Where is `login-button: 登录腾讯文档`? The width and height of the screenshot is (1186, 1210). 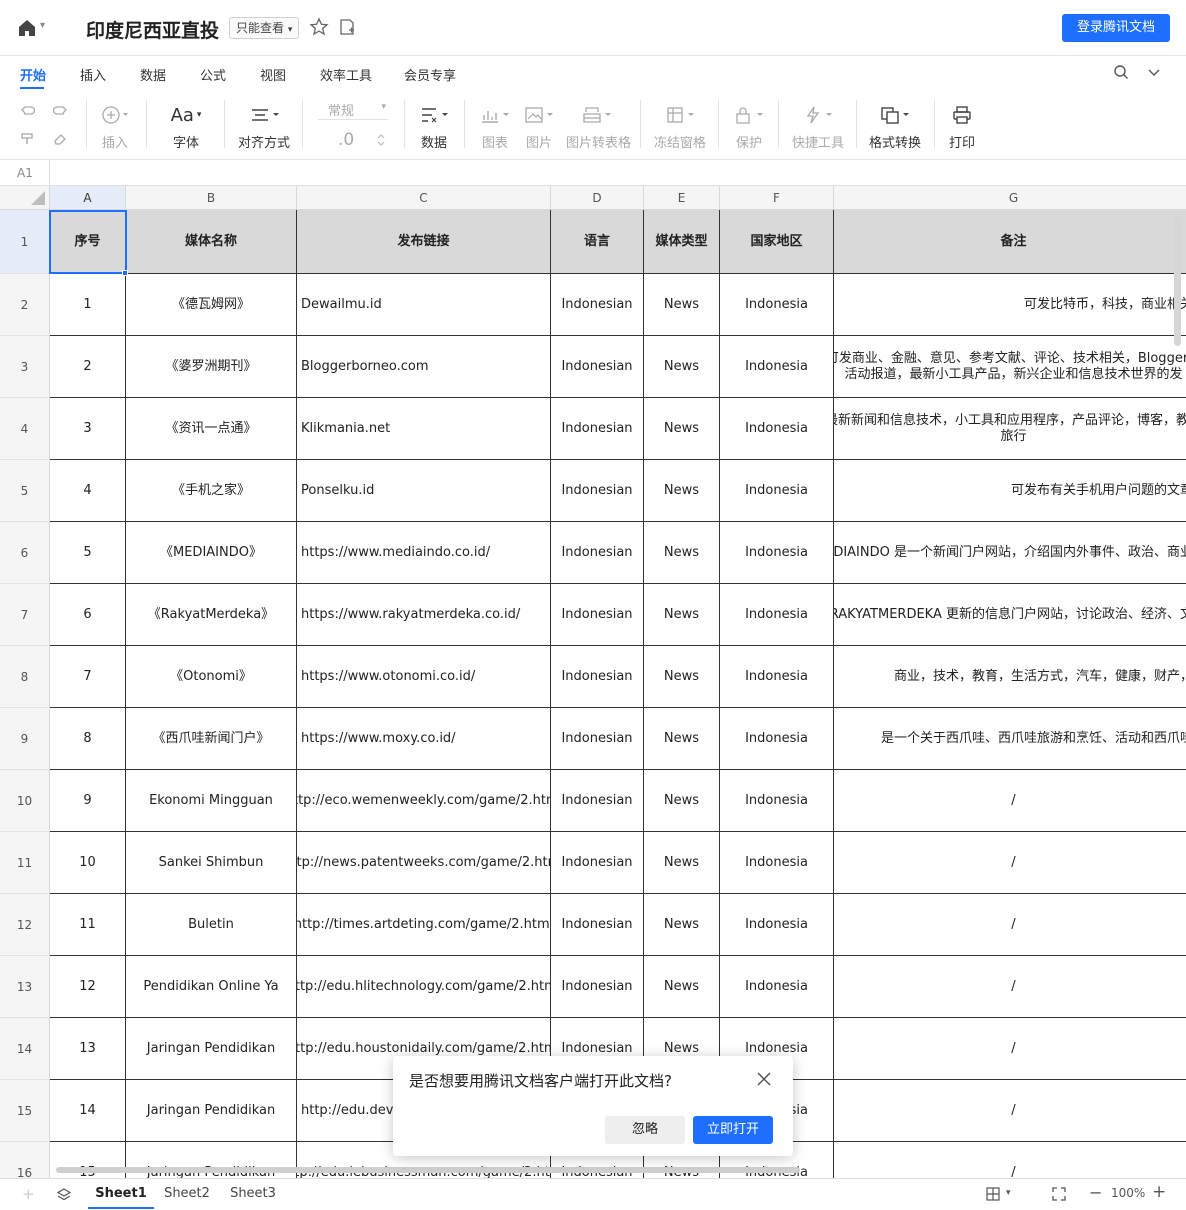 login-button: 登录腾讯文档 is located at coordinates (1116, 28).